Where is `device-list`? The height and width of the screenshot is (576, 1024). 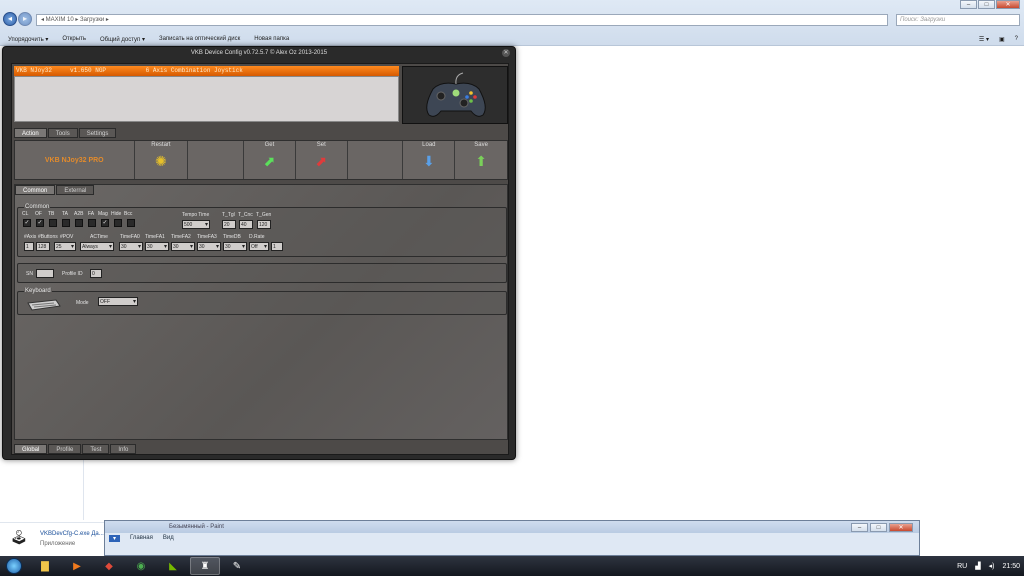 device-list is located at coordinates (206, 99).